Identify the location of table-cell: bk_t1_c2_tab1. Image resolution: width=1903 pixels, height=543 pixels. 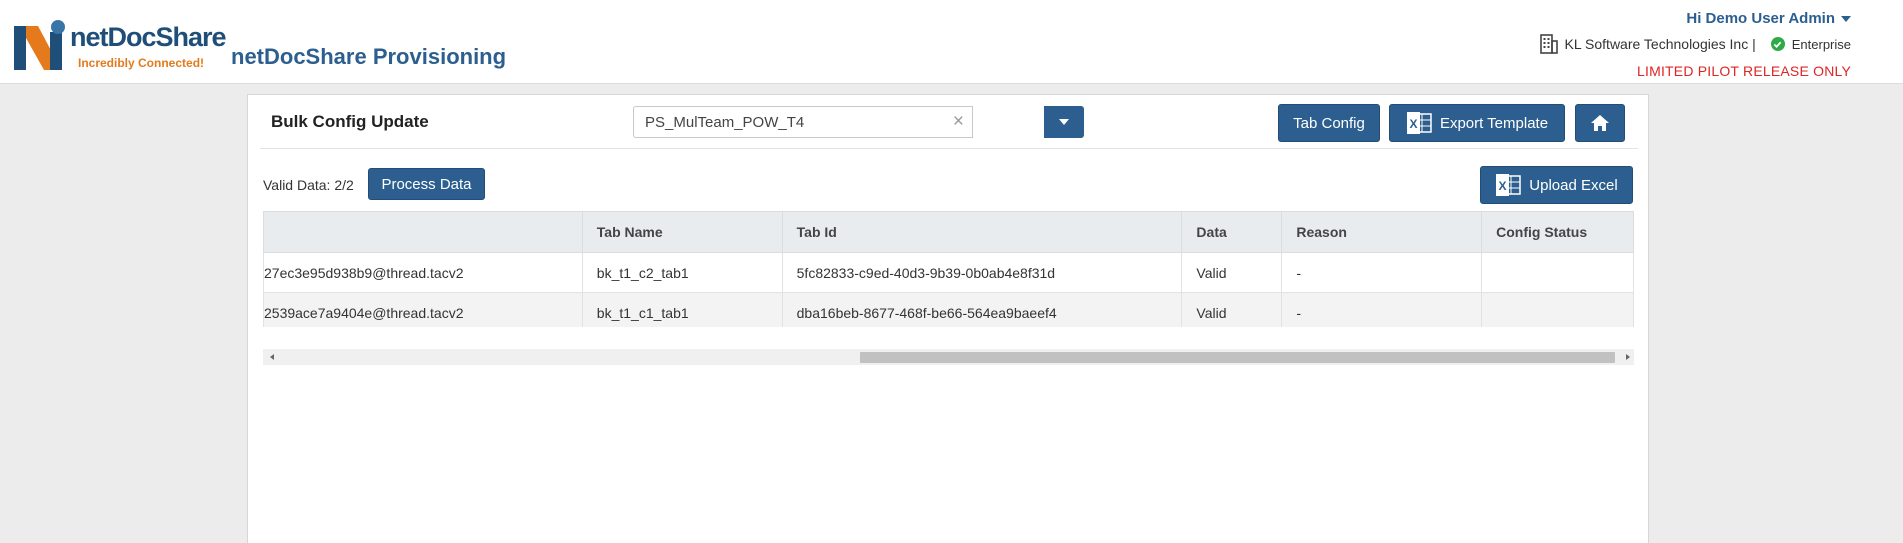
(682, 272).